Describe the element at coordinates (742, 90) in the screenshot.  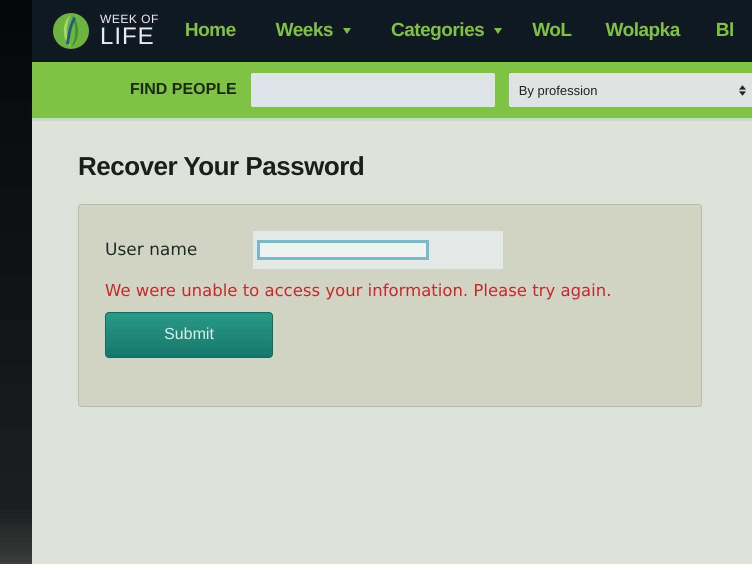
I see `up-down-arrows-icon` at that location.